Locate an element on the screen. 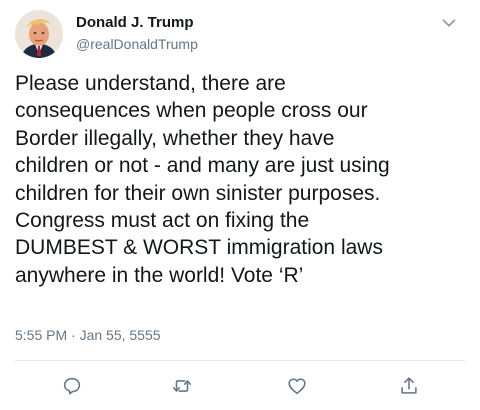 The width and height of the screenshot is (480, 410). like-button is located at coordinates (297, 386).